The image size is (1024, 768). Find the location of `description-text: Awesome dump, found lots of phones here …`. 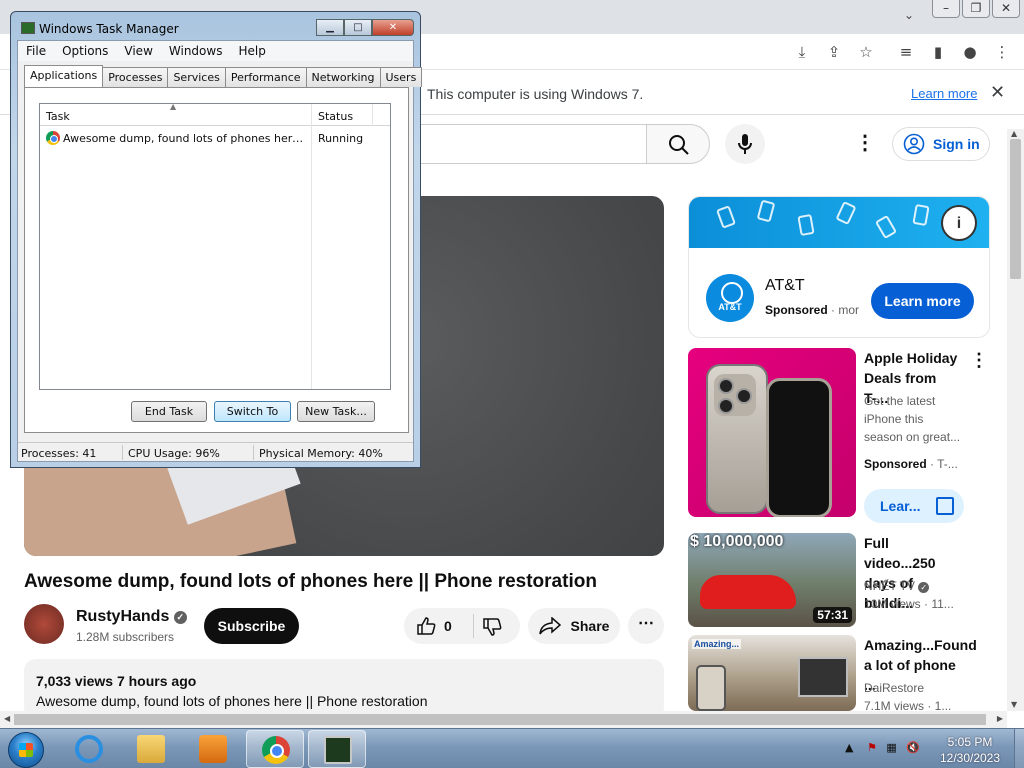

description-text: Awesome dump, found lots of phones here … is located at coordinates (232, 701).